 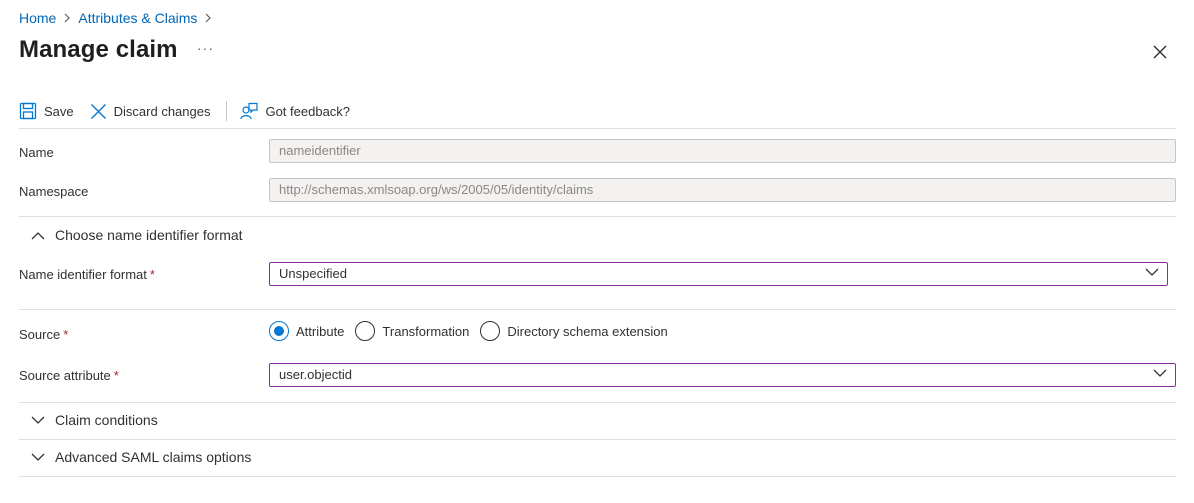 I want to click on namespace-label: Namespace, so click(x=54, y=191).